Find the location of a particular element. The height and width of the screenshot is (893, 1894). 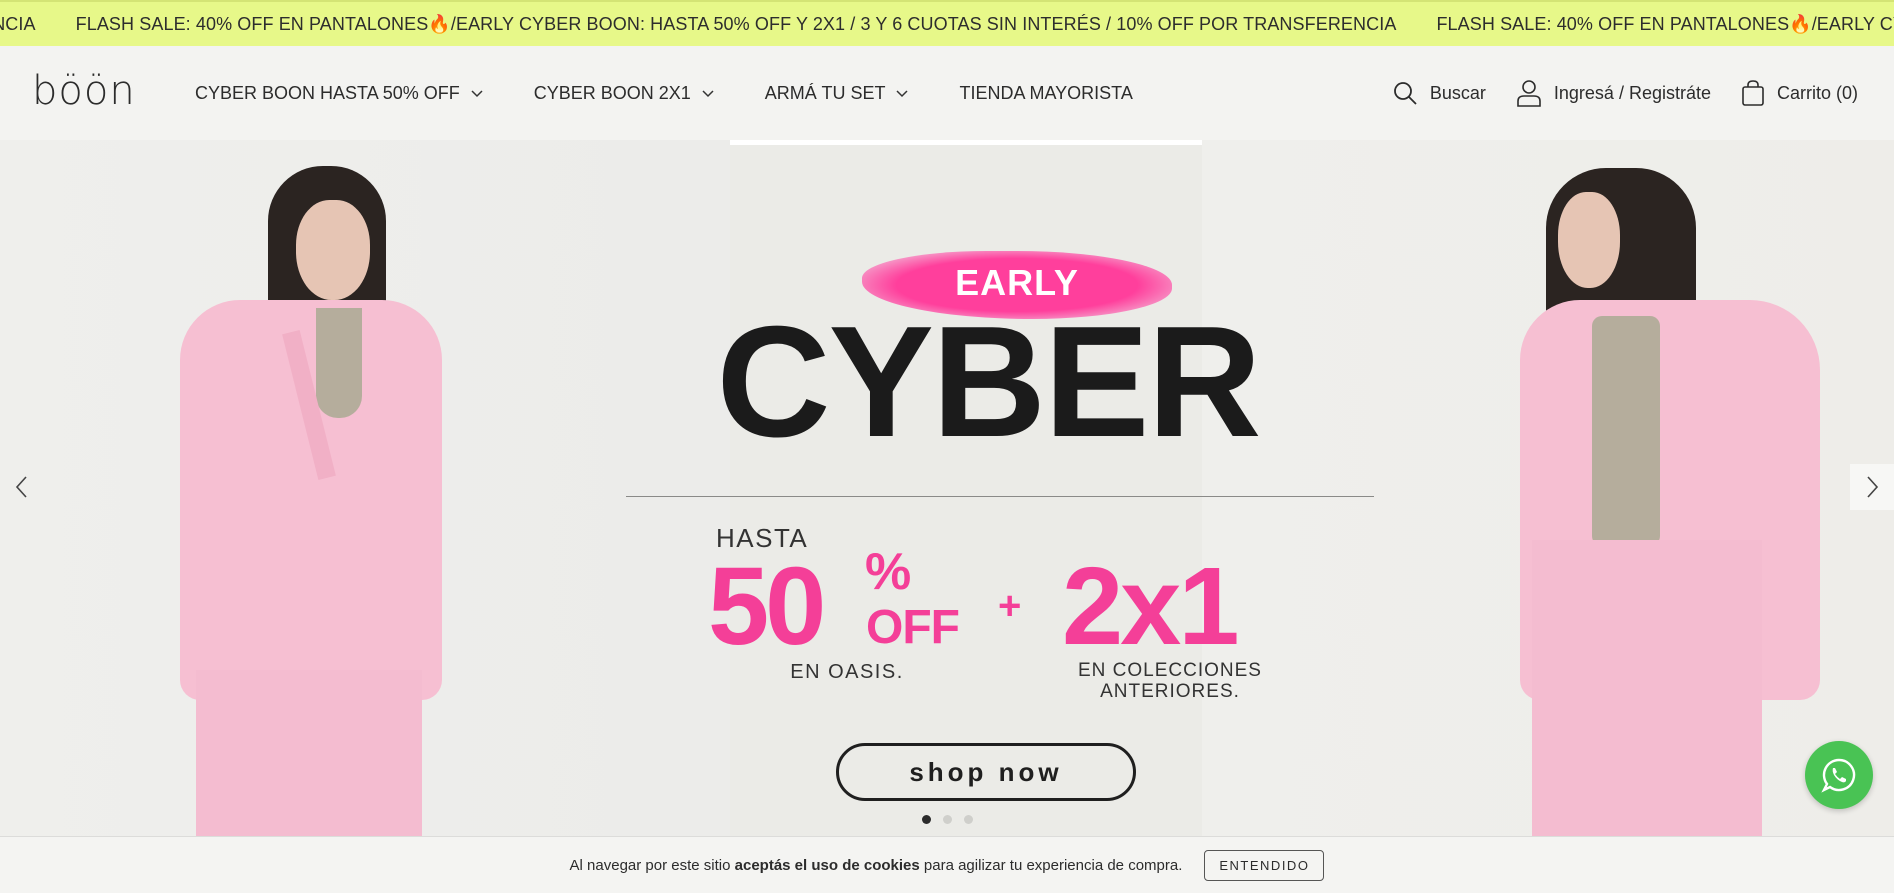

search-icon is located at coordinates (1405, 93).